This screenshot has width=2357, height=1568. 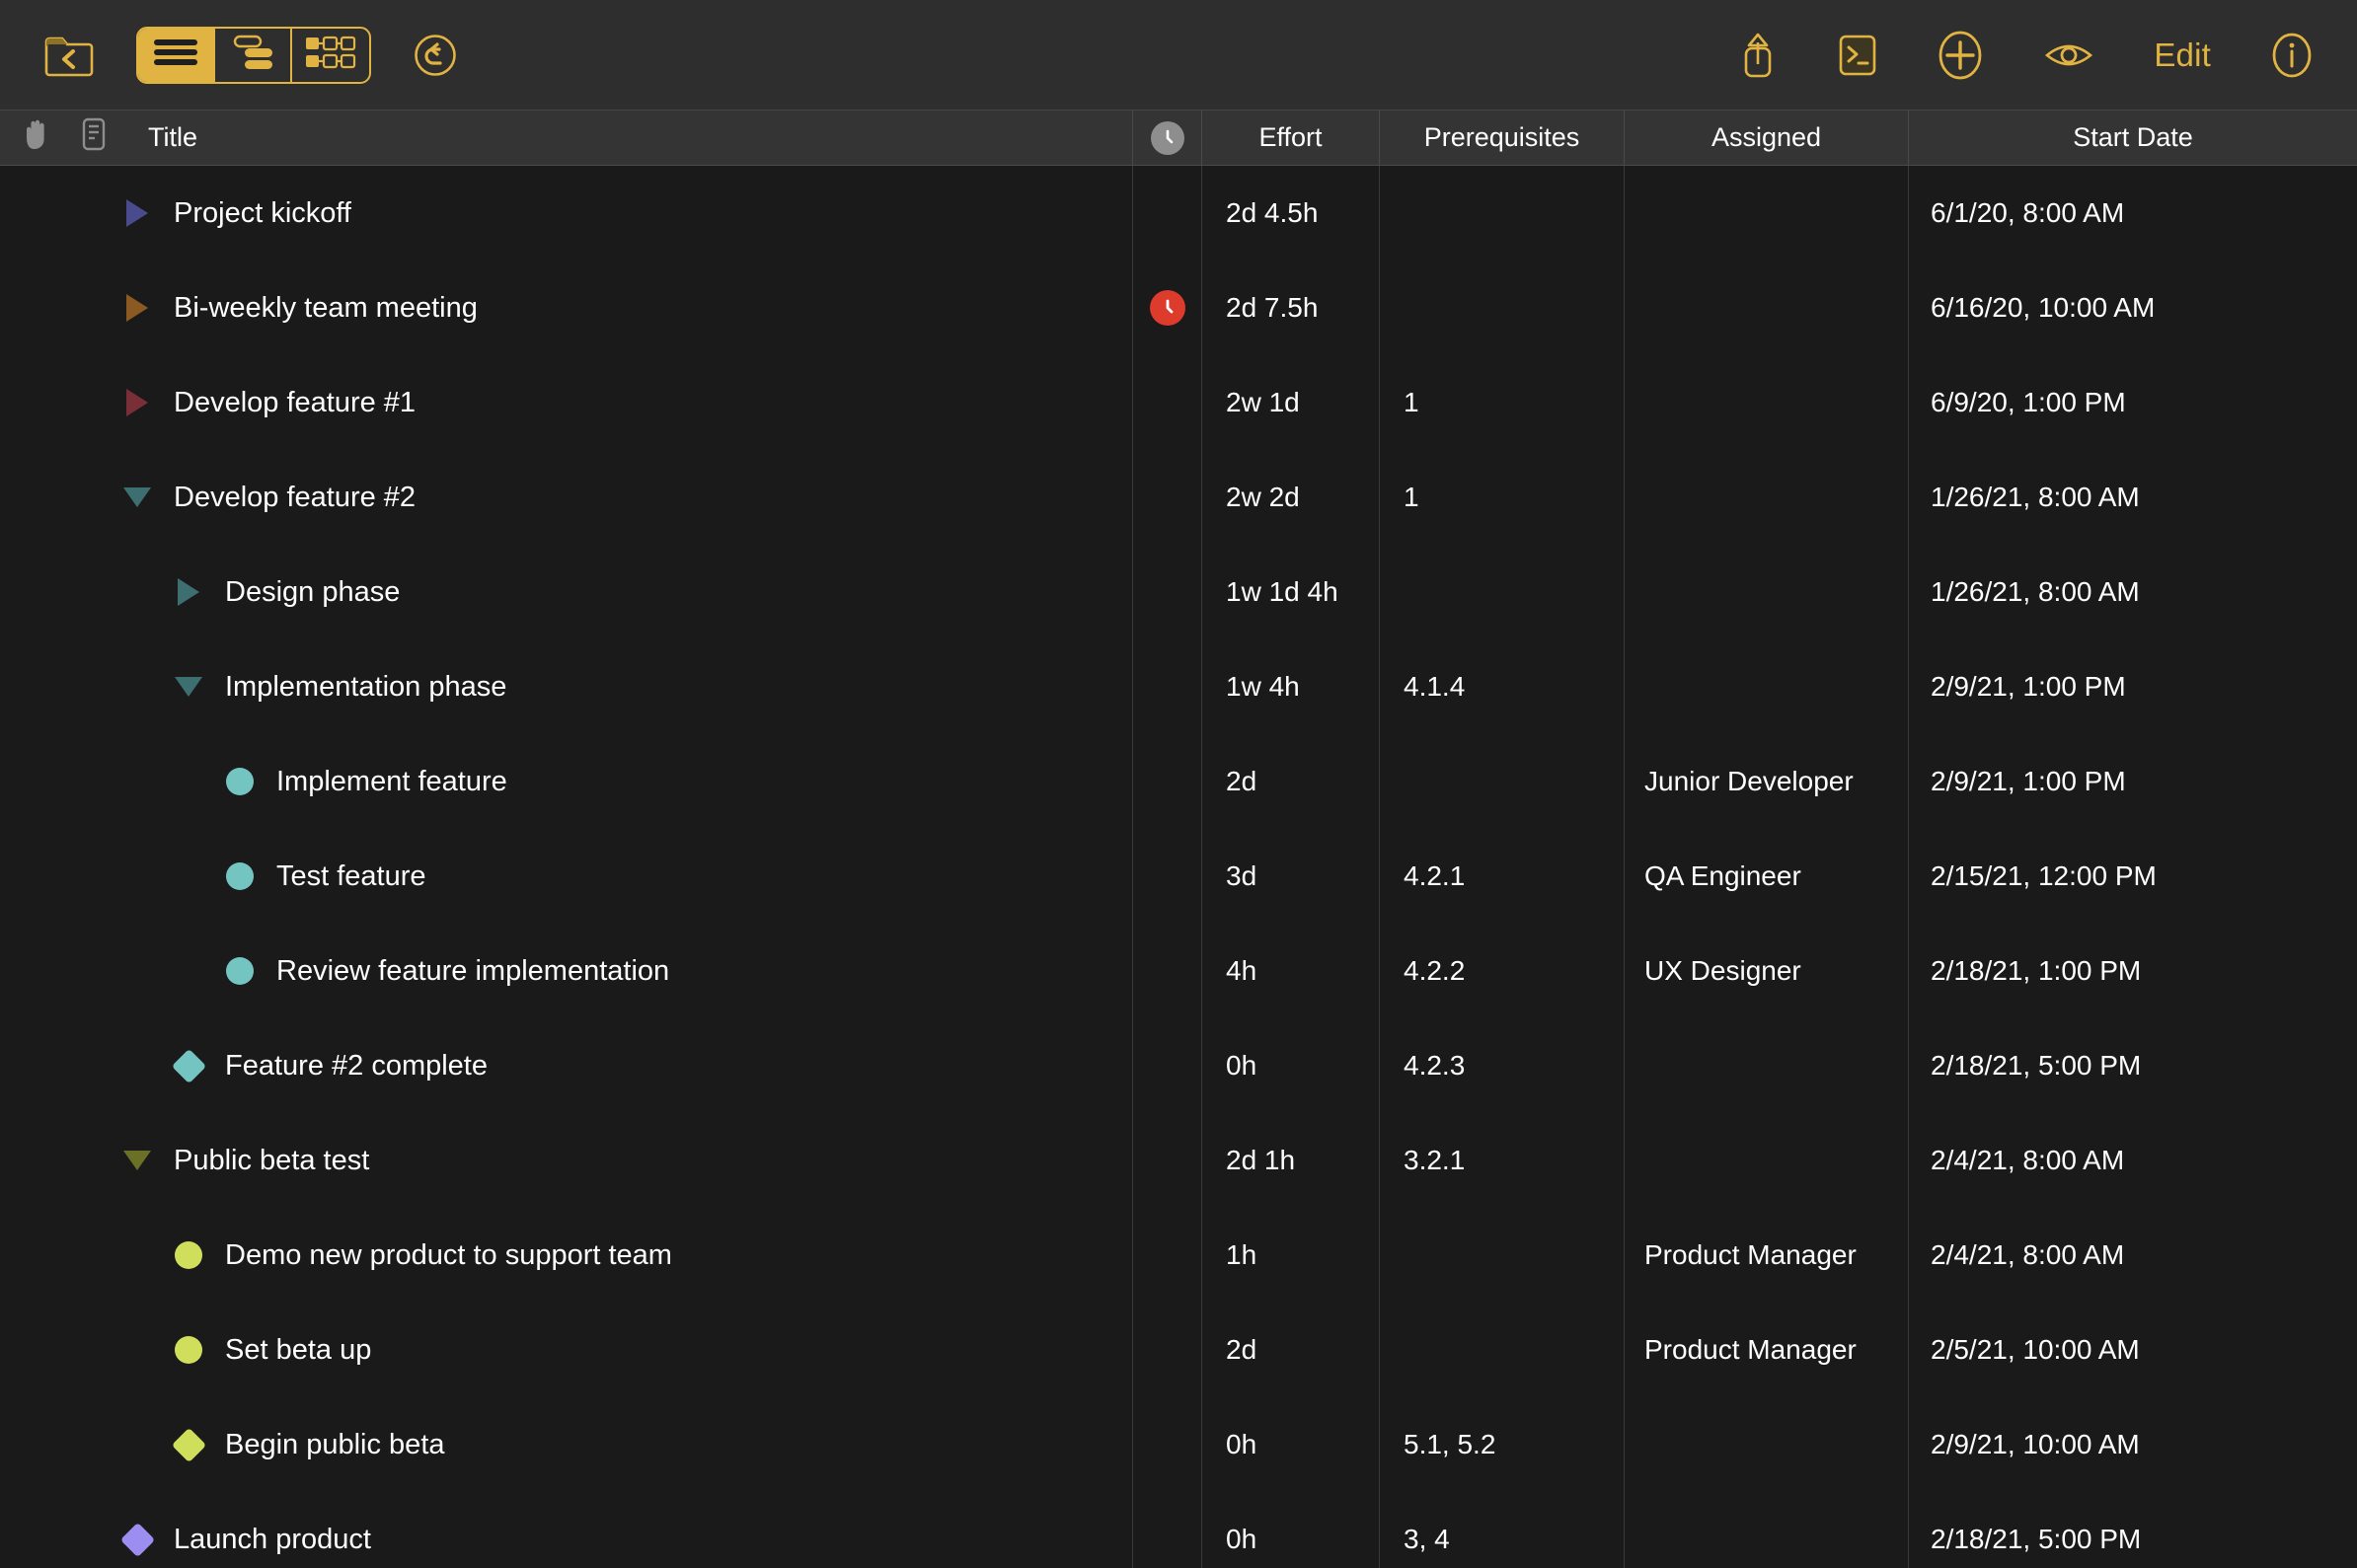 What do you see at coordinates (1767, 876) in the screenshot?
I see `row-assigned-cell: QA Engineer` at bounding box center [1767, 876].